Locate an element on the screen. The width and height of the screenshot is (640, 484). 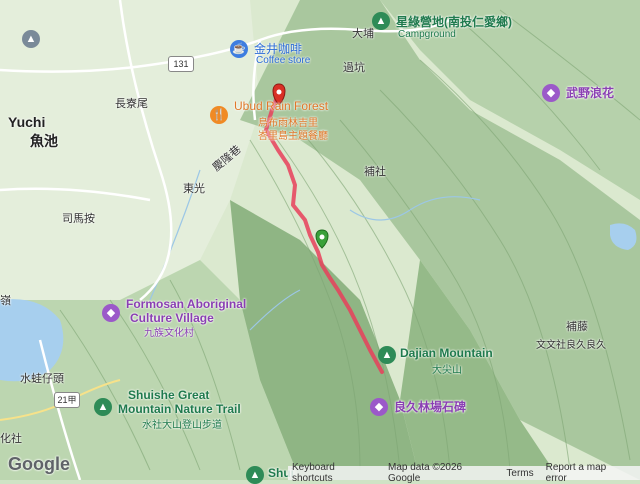
label-dajian-zh: 大尖山 is located at coordinates (447, 370).